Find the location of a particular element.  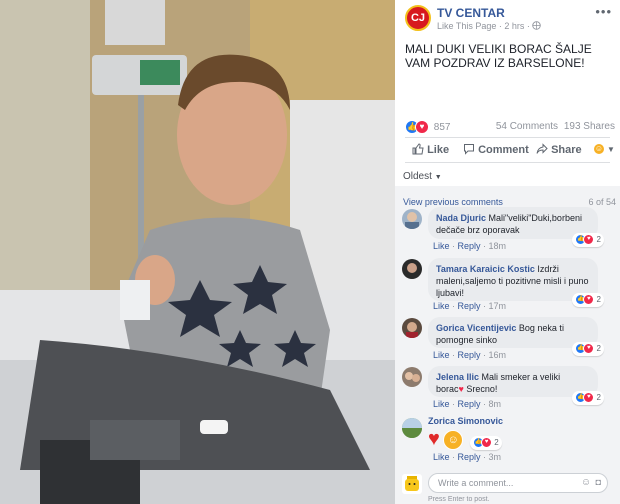

comments-count-link: 54 Comments is located at coordinates (527, 126).